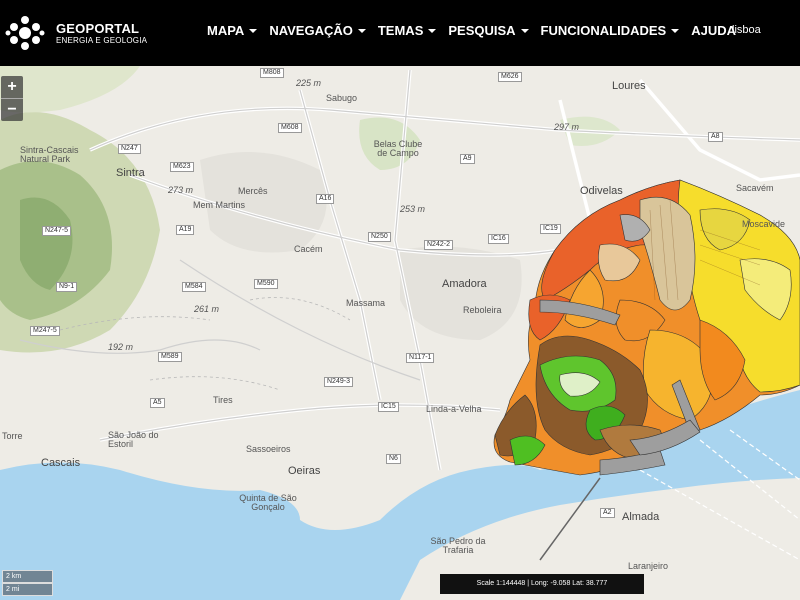 The image size is (800, 600). What do you see at coordinates (550, 229) in the screenshot?
I see `road-shield: IC19` at bounding box center [550, 229].